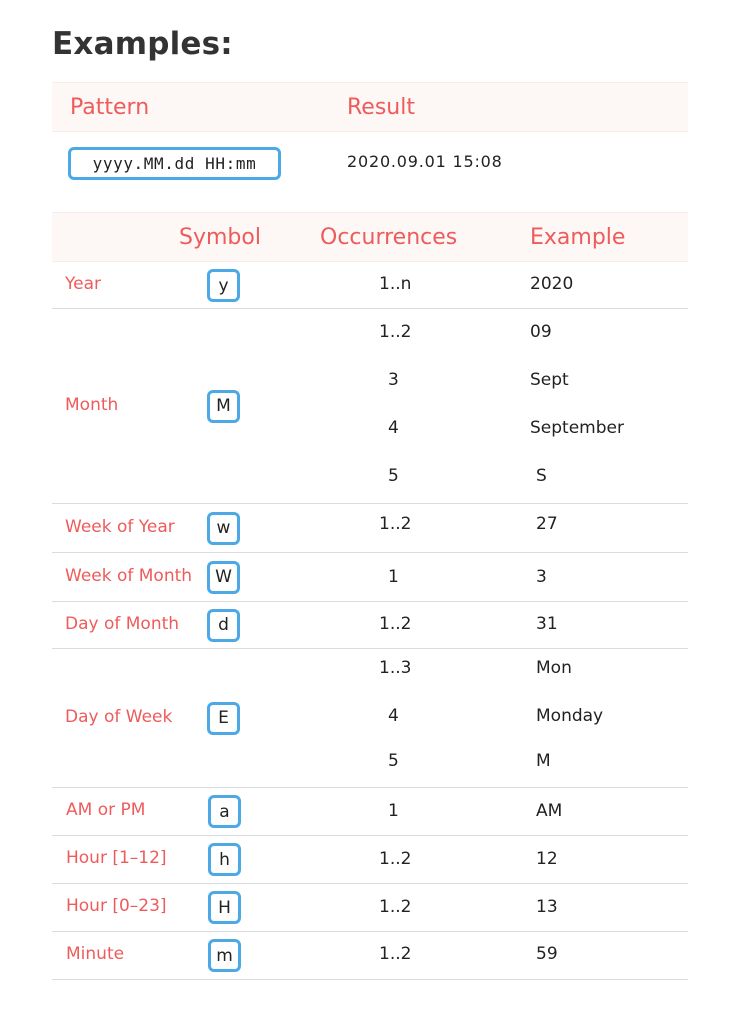  Describe the element at coordinates (547, 954) in the screenshot. I see `example-value: 59` at that location.